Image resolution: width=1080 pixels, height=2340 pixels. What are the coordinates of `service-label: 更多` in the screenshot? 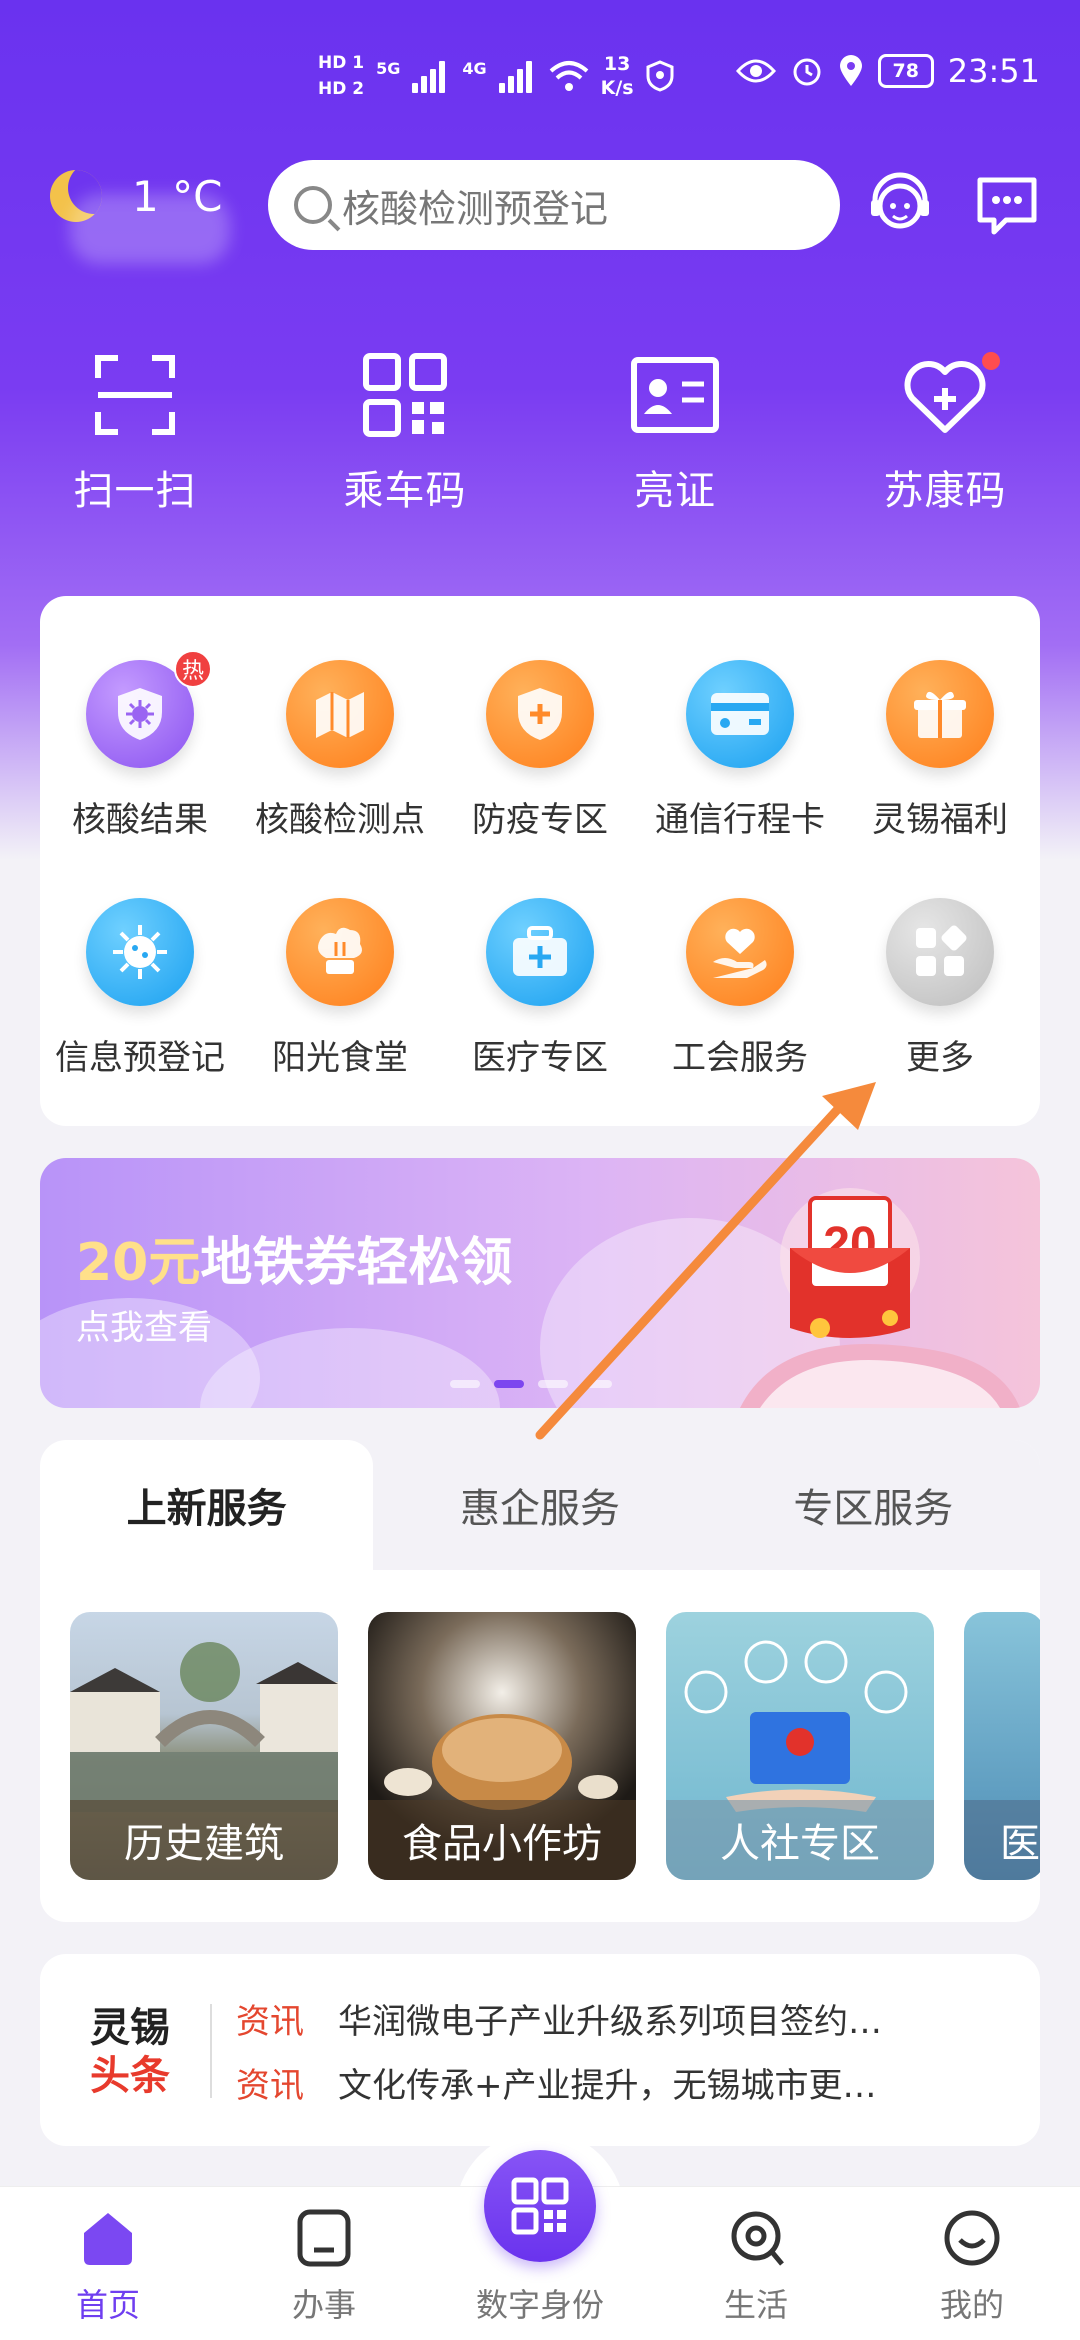 It's located at (940, 1058).